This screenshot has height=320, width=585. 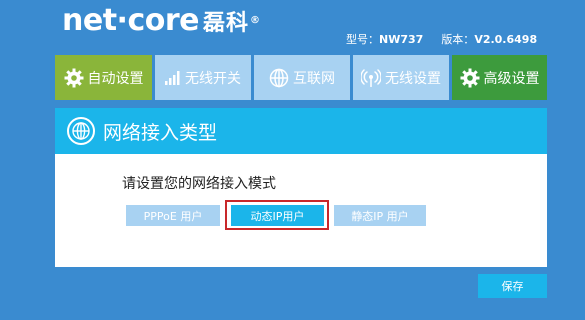 What do you see at coordinates (115, 78) in the screenshot?
I see `tab-auto-setup-label: 自动设置` at bounding box center [115, 78].